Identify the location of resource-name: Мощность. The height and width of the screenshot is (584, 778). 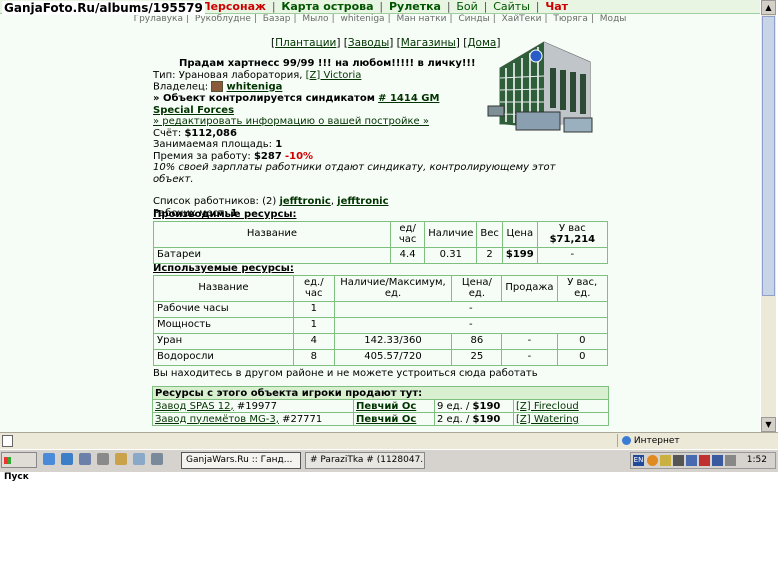
(223, 325).